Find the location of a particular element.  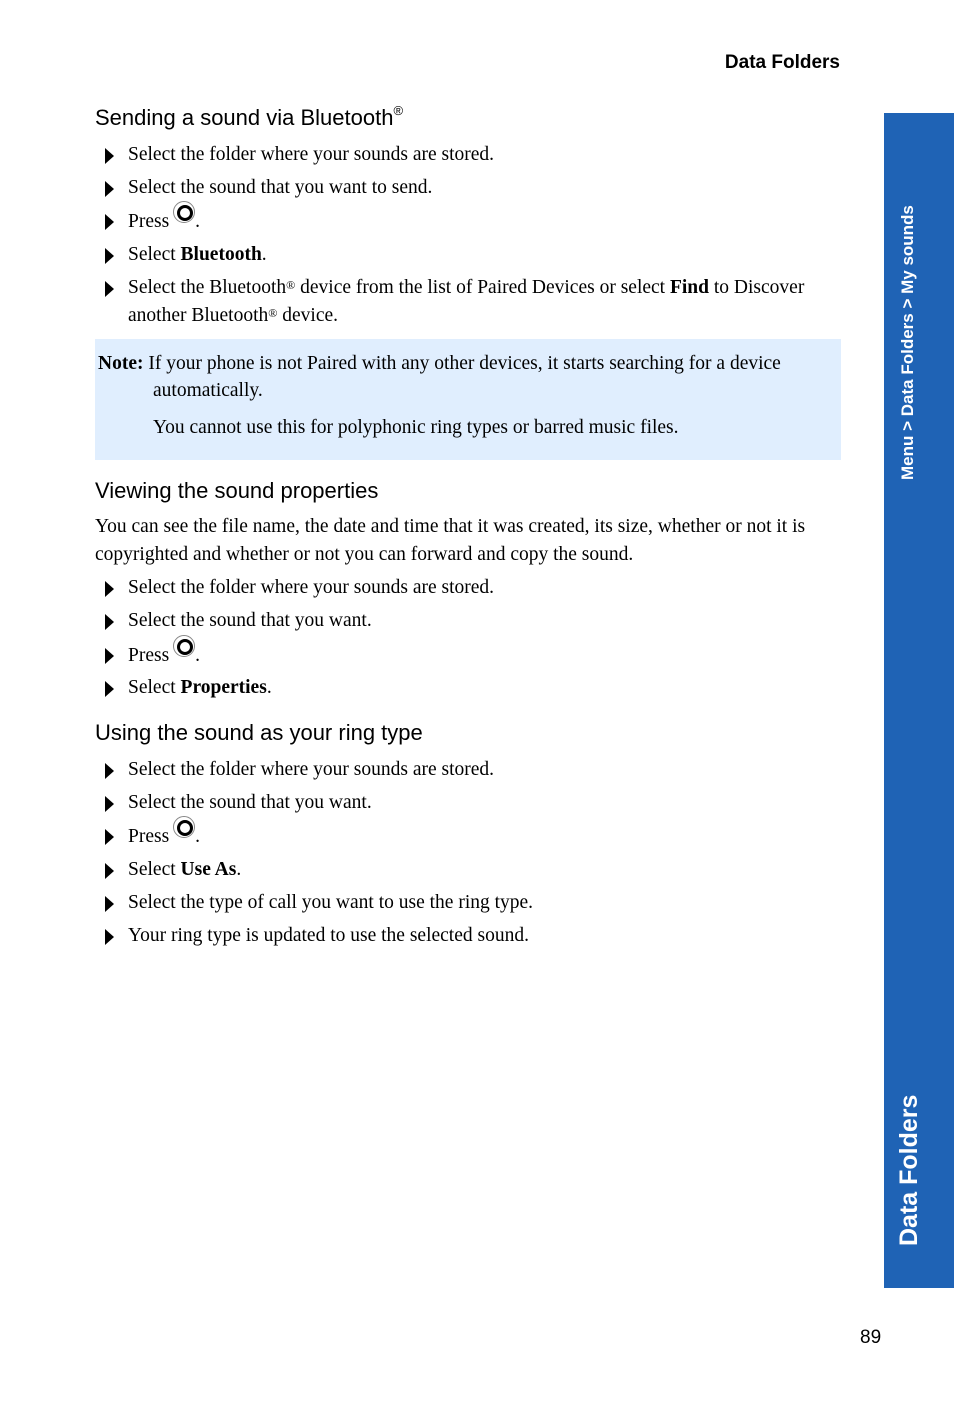

side-chapter-title: Data Folders is located at coordinates (909, 1170).